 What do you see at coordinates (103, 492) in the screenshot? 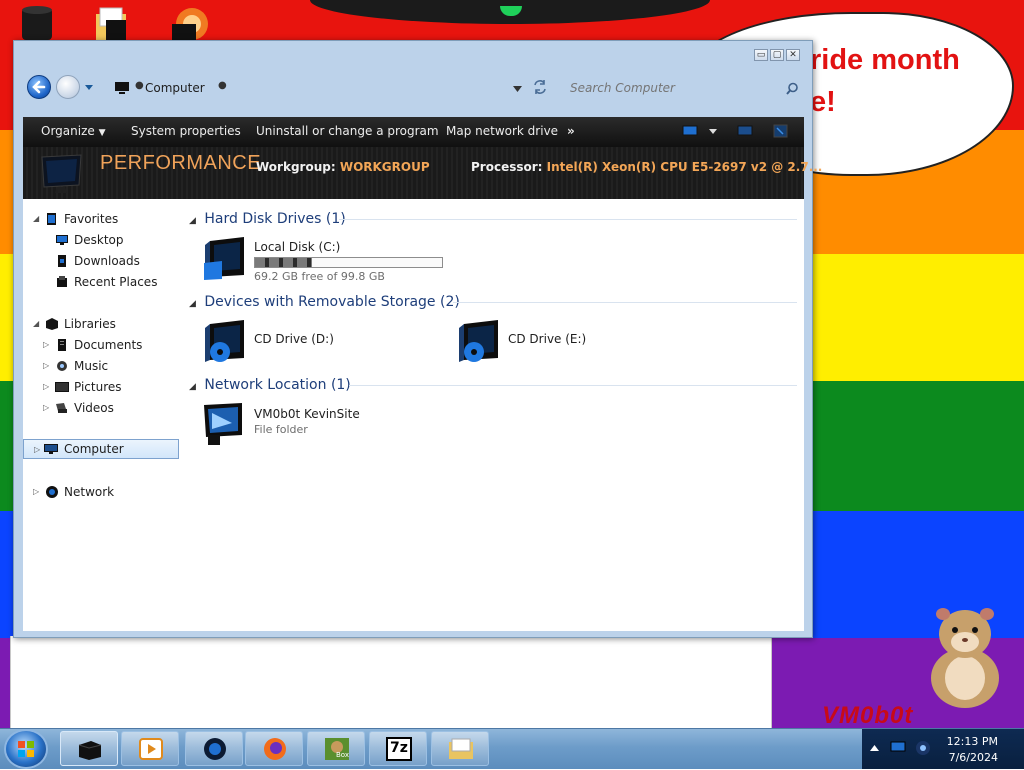
I see `nav-network: ▷ Network` at bounding box center [103, 492].